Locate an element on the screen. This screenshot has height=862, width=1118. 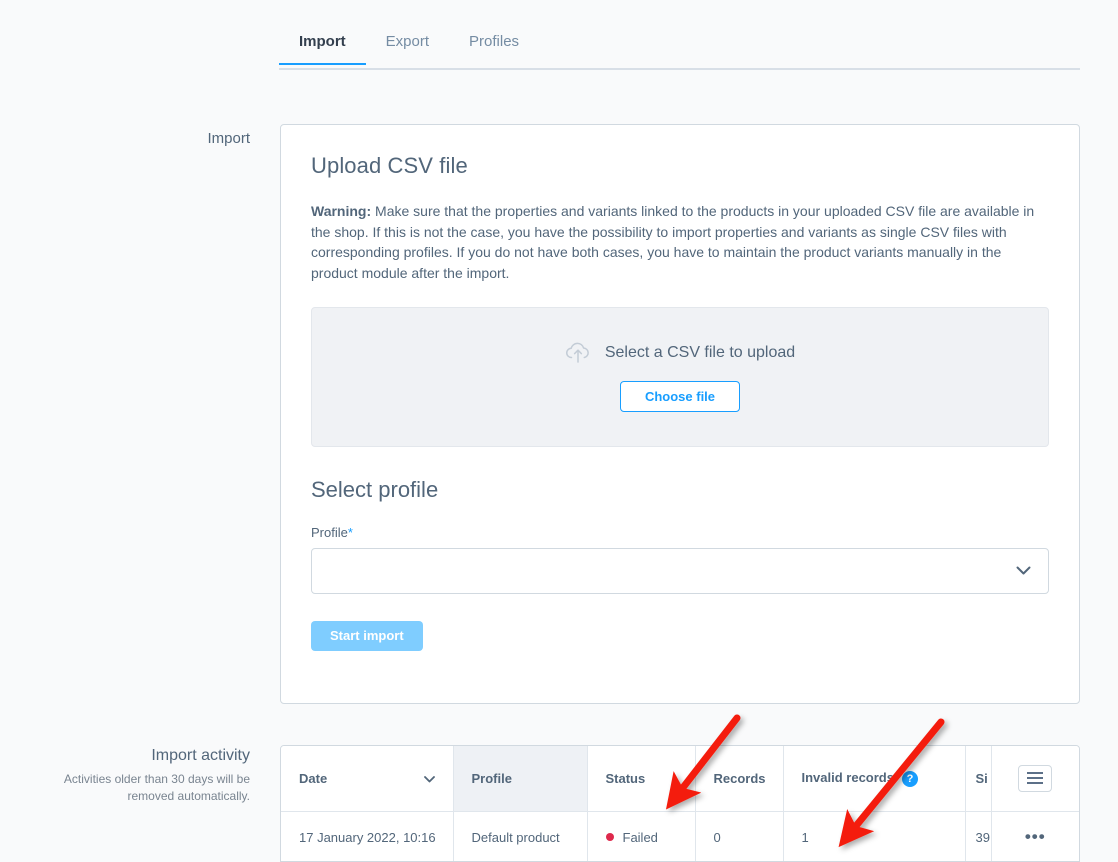
tab-export: Export is located at coordinates (407, 47).